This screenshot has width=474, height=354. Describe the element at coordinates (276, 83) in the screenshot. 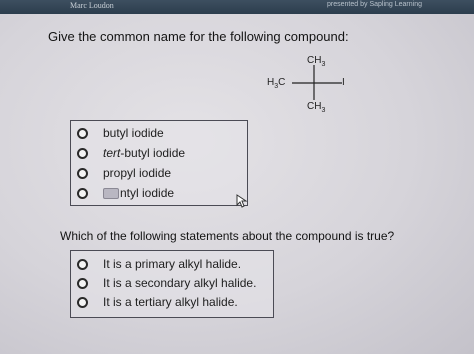

I see `left-methyl-label: H3C` at that location.